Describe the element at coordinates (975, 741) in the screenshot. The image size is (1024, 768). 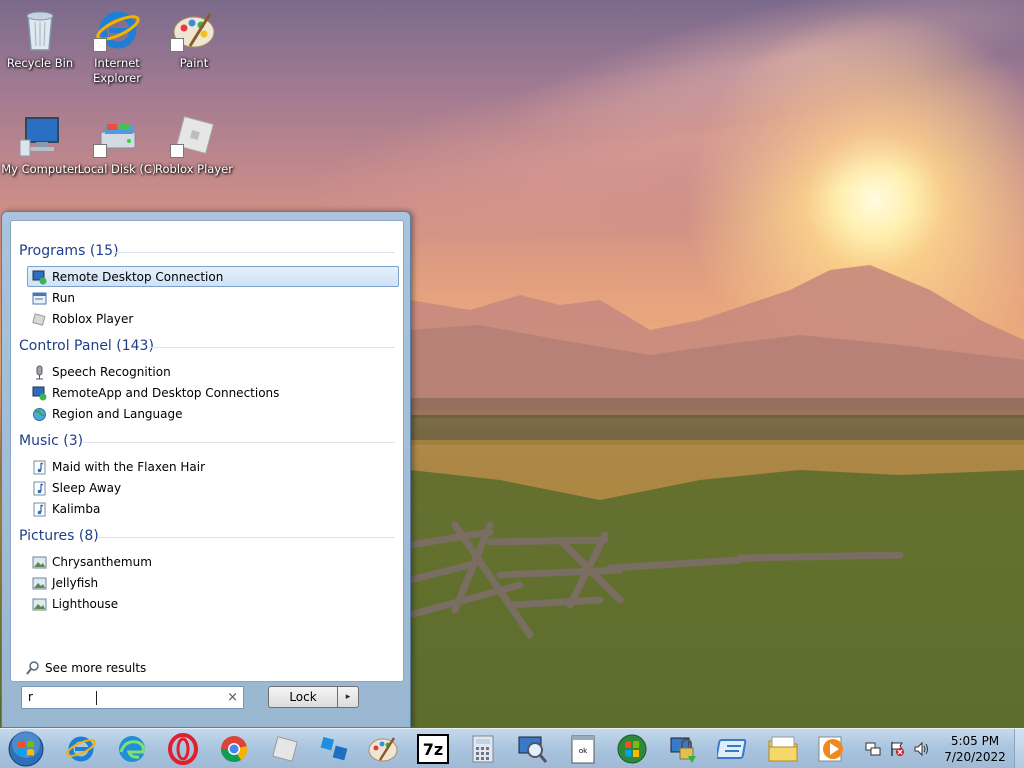
I see `clock-time: 5:05 PM` at that location.